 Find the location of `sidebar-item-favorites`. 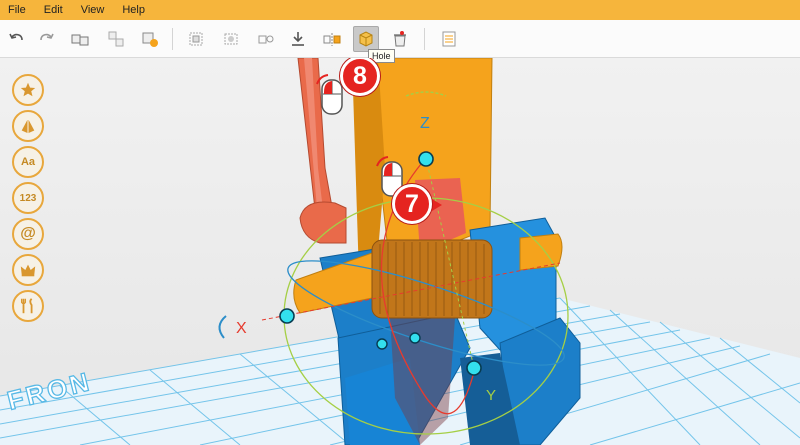

sidebar-item-favorites is located at coordinates (28, 90).